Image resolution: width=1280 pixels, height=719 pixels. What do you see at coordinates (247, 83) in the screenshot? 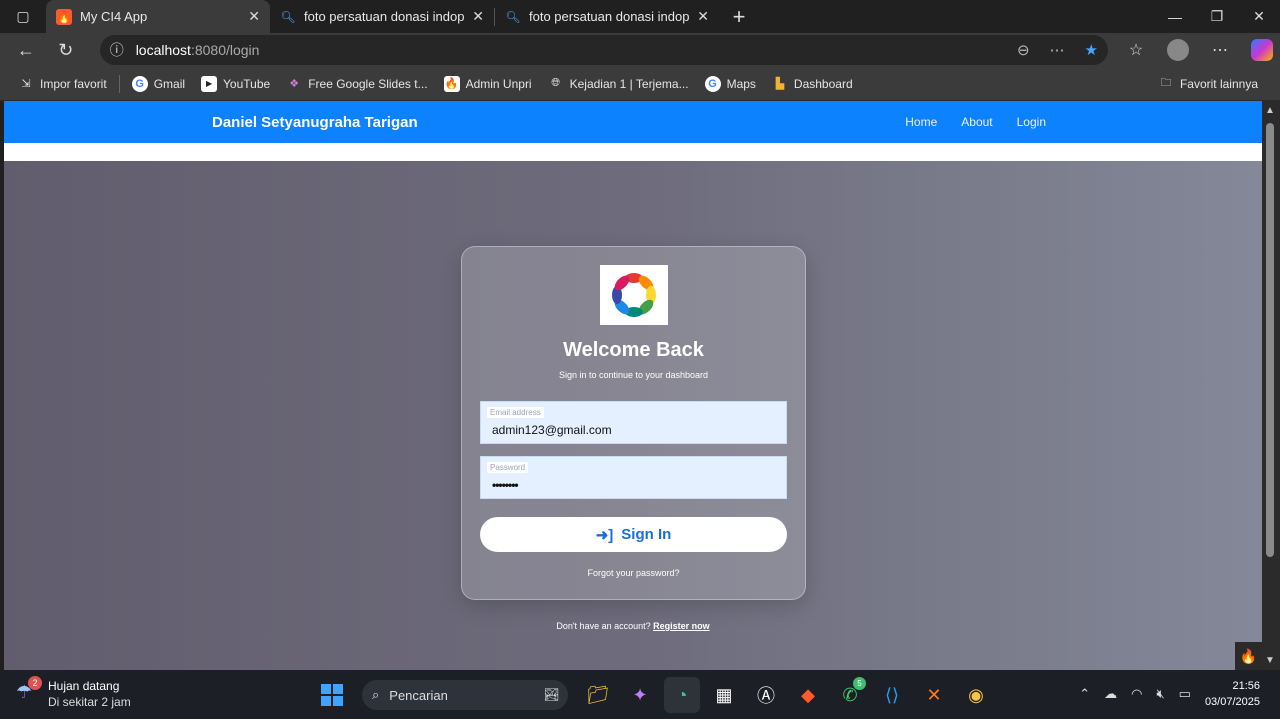
I see `bookmark-label: YouTube` at bounding box center [247, 83].